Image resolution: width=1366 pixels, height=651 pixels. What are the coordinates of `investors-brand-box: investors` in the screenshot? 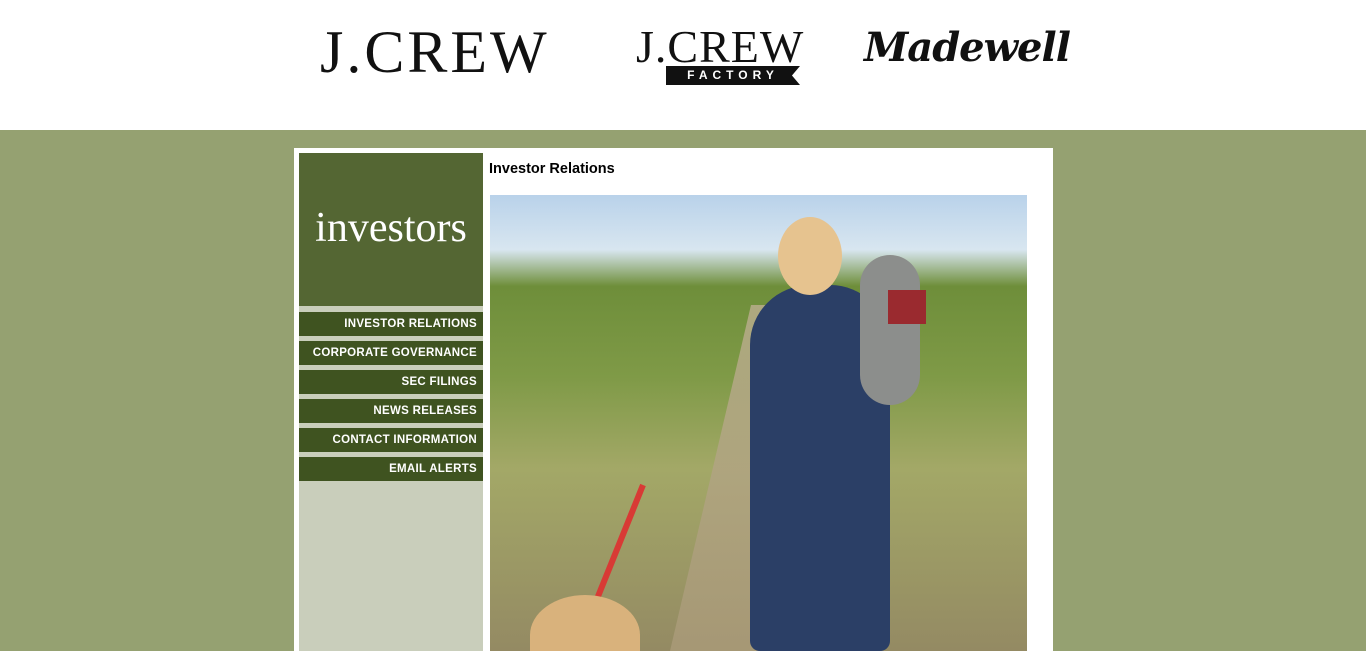 It's located at (391, 229).